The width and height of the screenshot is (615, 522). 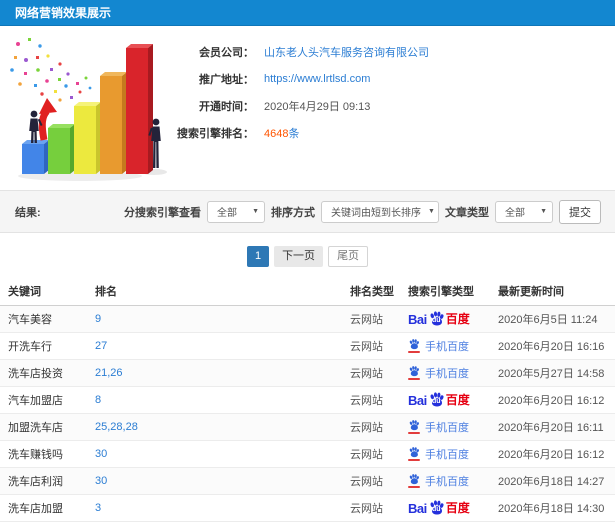 I want to click on member-company-label: 会员公司：, so click(x=226, y=52).